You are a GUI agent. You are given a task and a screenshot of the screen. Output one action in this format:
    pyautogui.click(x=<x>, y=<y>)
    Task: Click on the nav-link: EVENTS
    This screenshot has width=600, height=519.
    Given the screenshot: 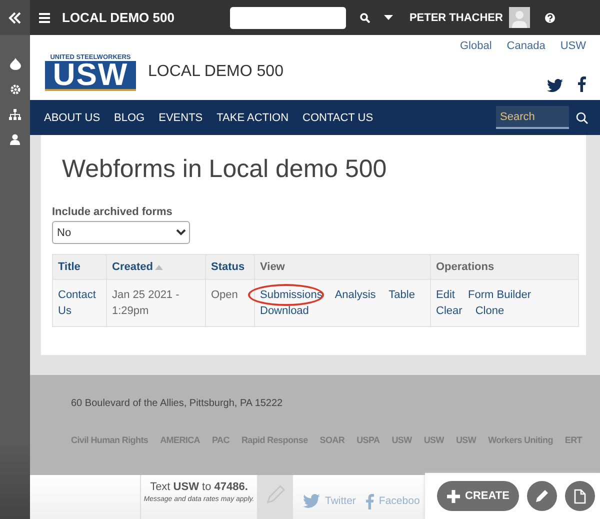 What is the action you would take?
    pyautogui.click(x=180, y=118)
    